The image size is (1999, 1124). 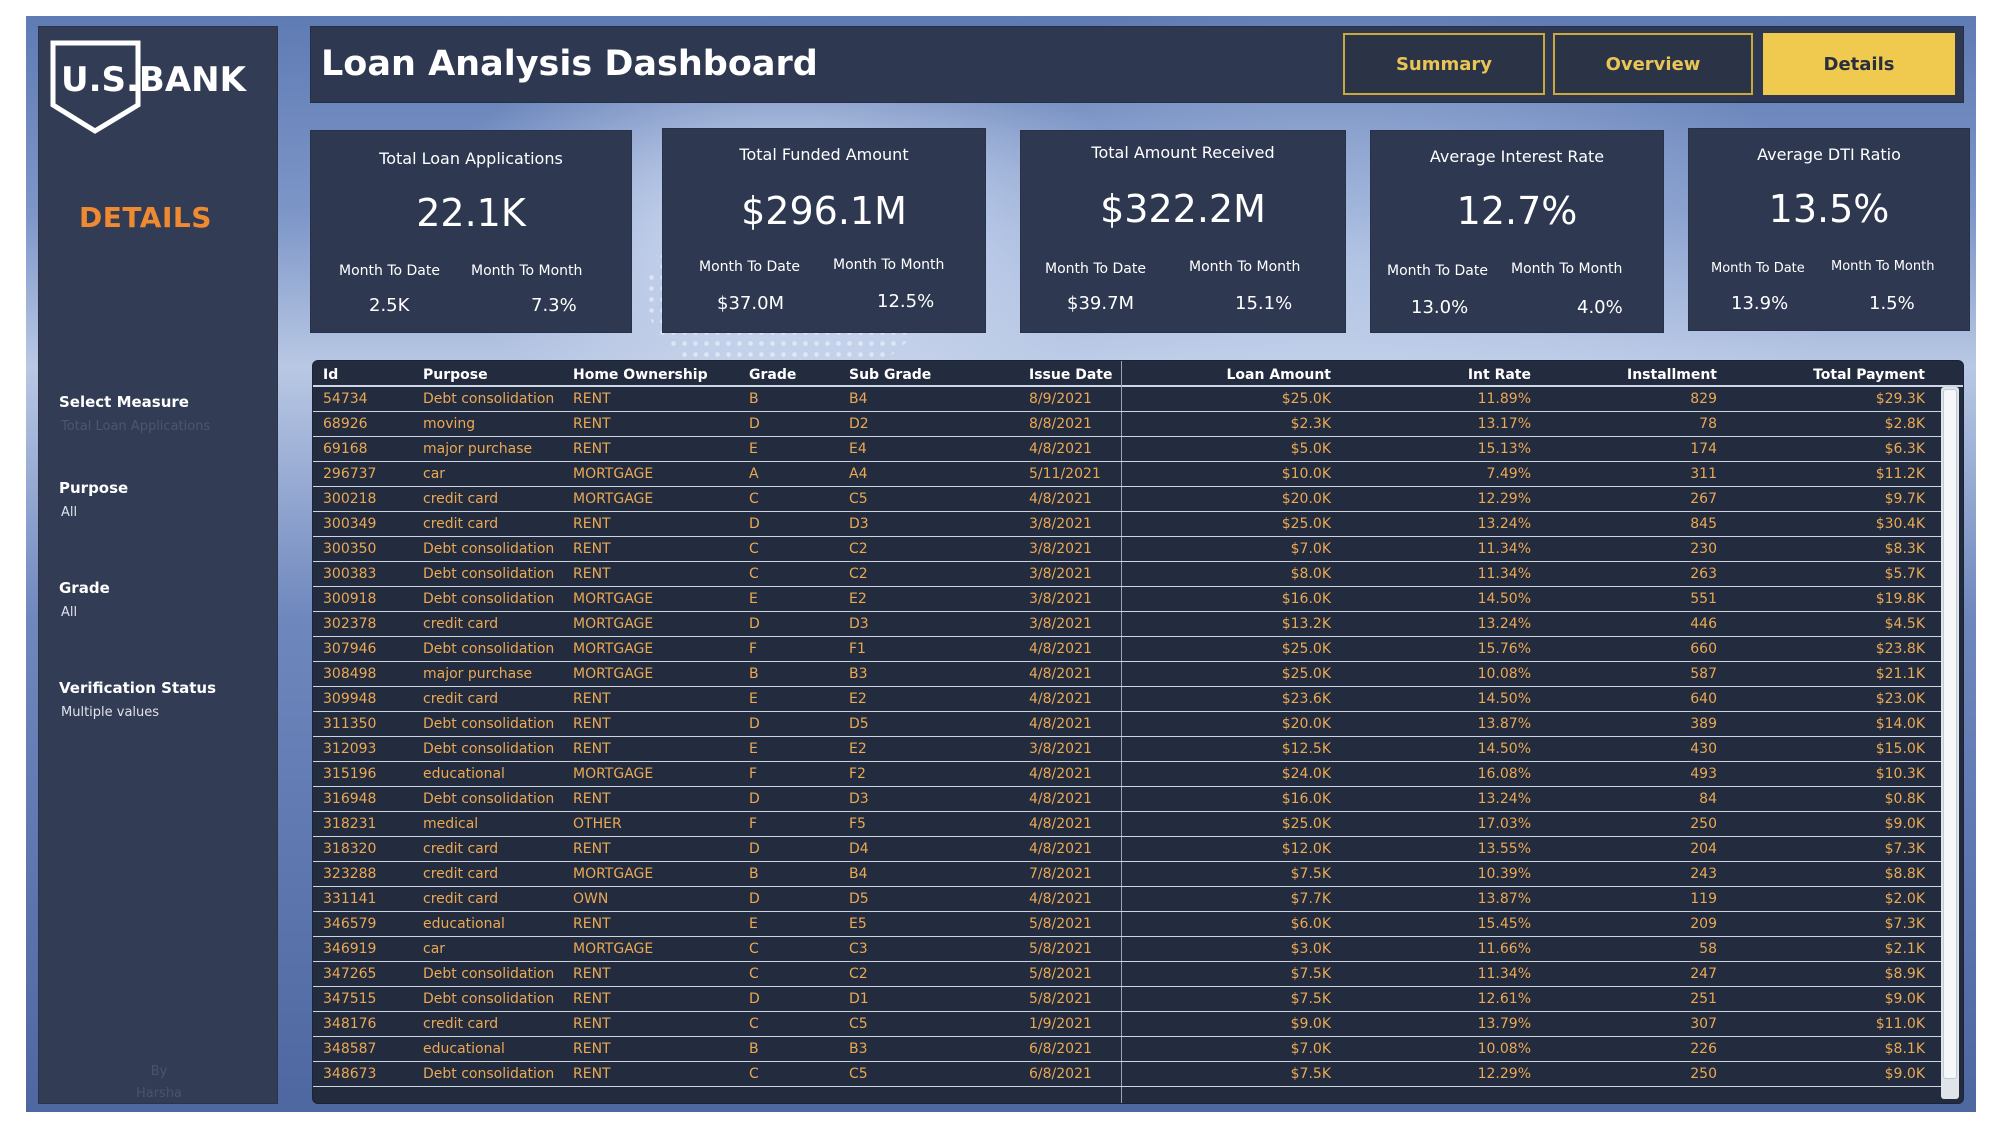 I want to click on cell-id: 346579, so click(x=350, y=924).